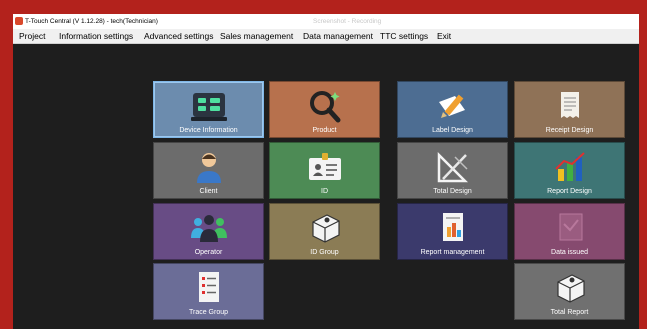 This screenshot has width=647, height=329. Describe the element at coordinates (325, 167) in the screenshot. I see `id-card-icon` at that location.